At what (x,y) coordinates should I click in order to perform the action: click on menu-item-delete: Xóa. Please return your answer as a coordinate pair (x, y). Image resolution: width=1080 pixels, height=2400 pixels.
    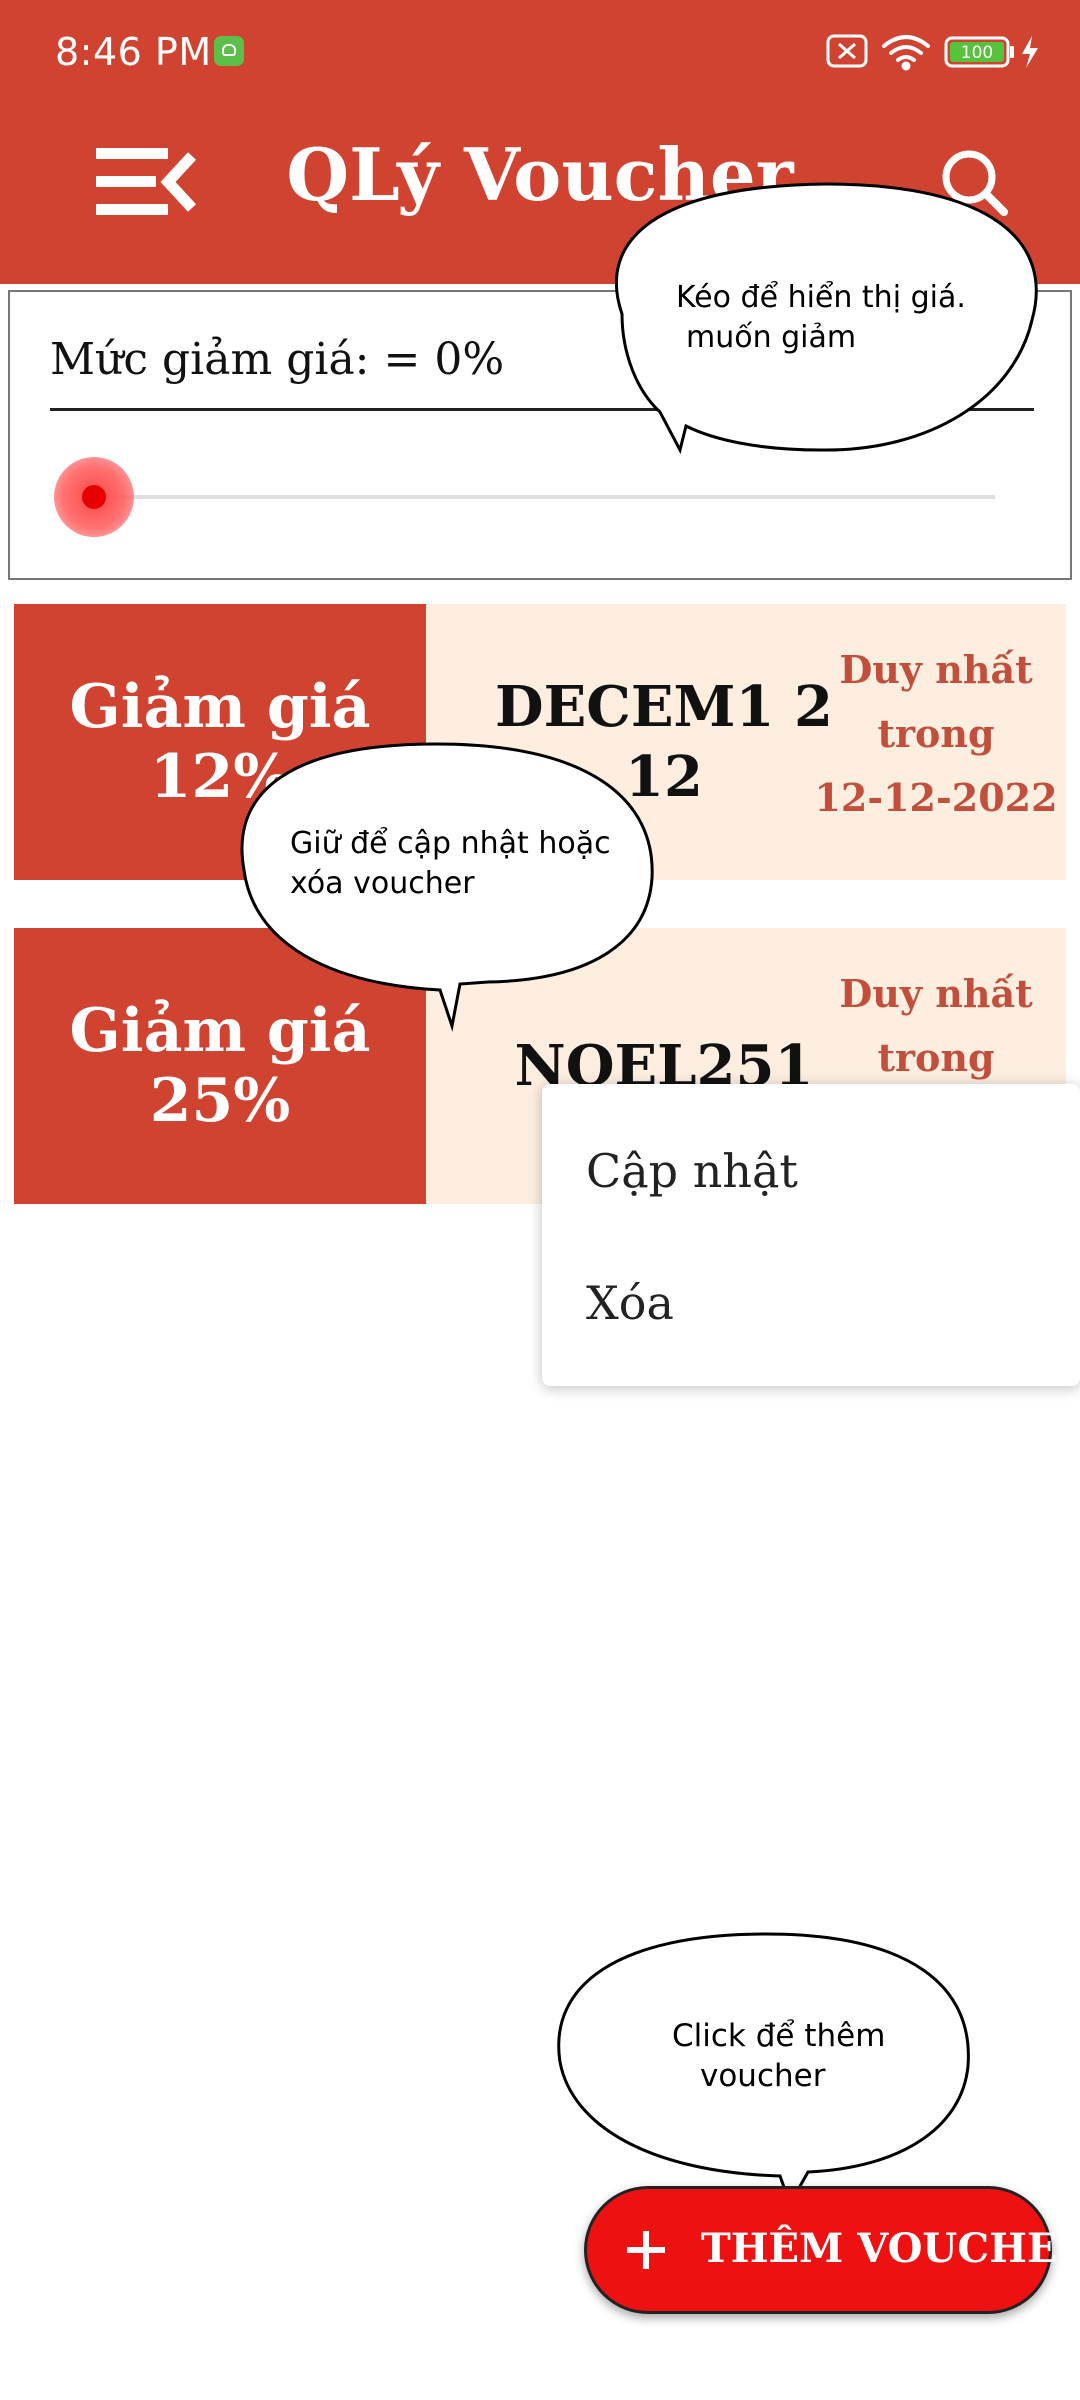
    Looking at the image, I should click on (630, 1303).